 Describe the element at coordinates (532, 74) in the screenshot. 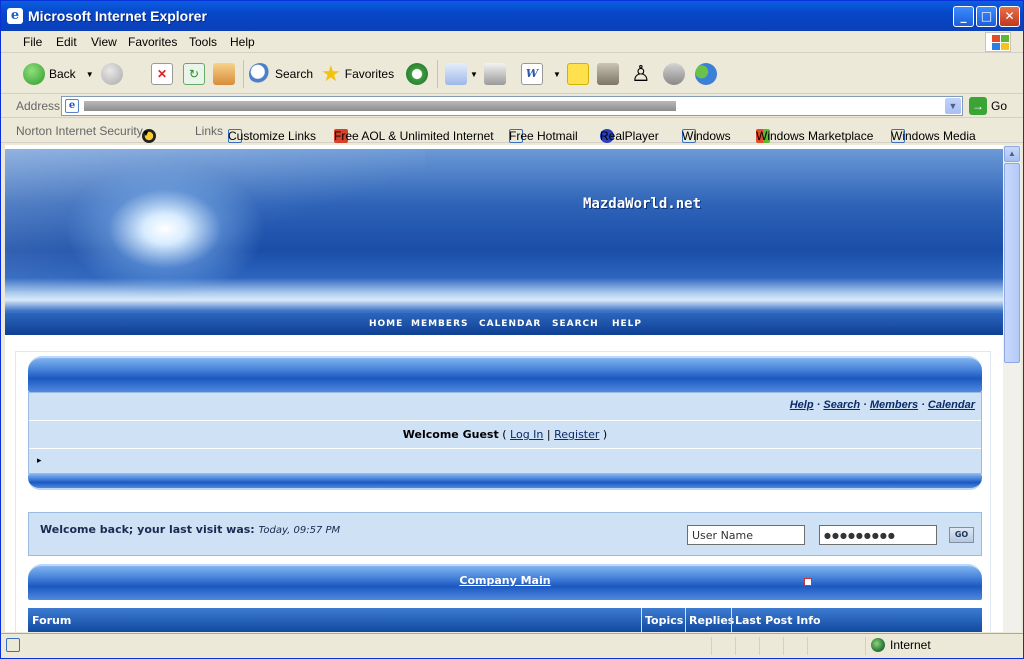

I see `word-edit-icon: W` at that location.